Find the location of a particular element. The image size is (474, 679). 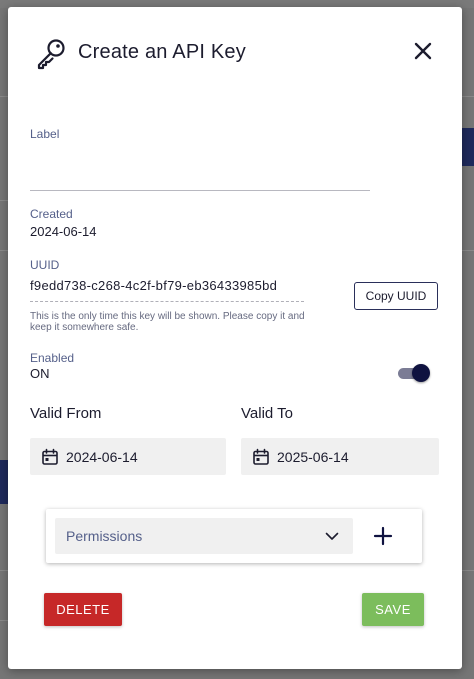

key-icon is located at coordinates (51, 54).